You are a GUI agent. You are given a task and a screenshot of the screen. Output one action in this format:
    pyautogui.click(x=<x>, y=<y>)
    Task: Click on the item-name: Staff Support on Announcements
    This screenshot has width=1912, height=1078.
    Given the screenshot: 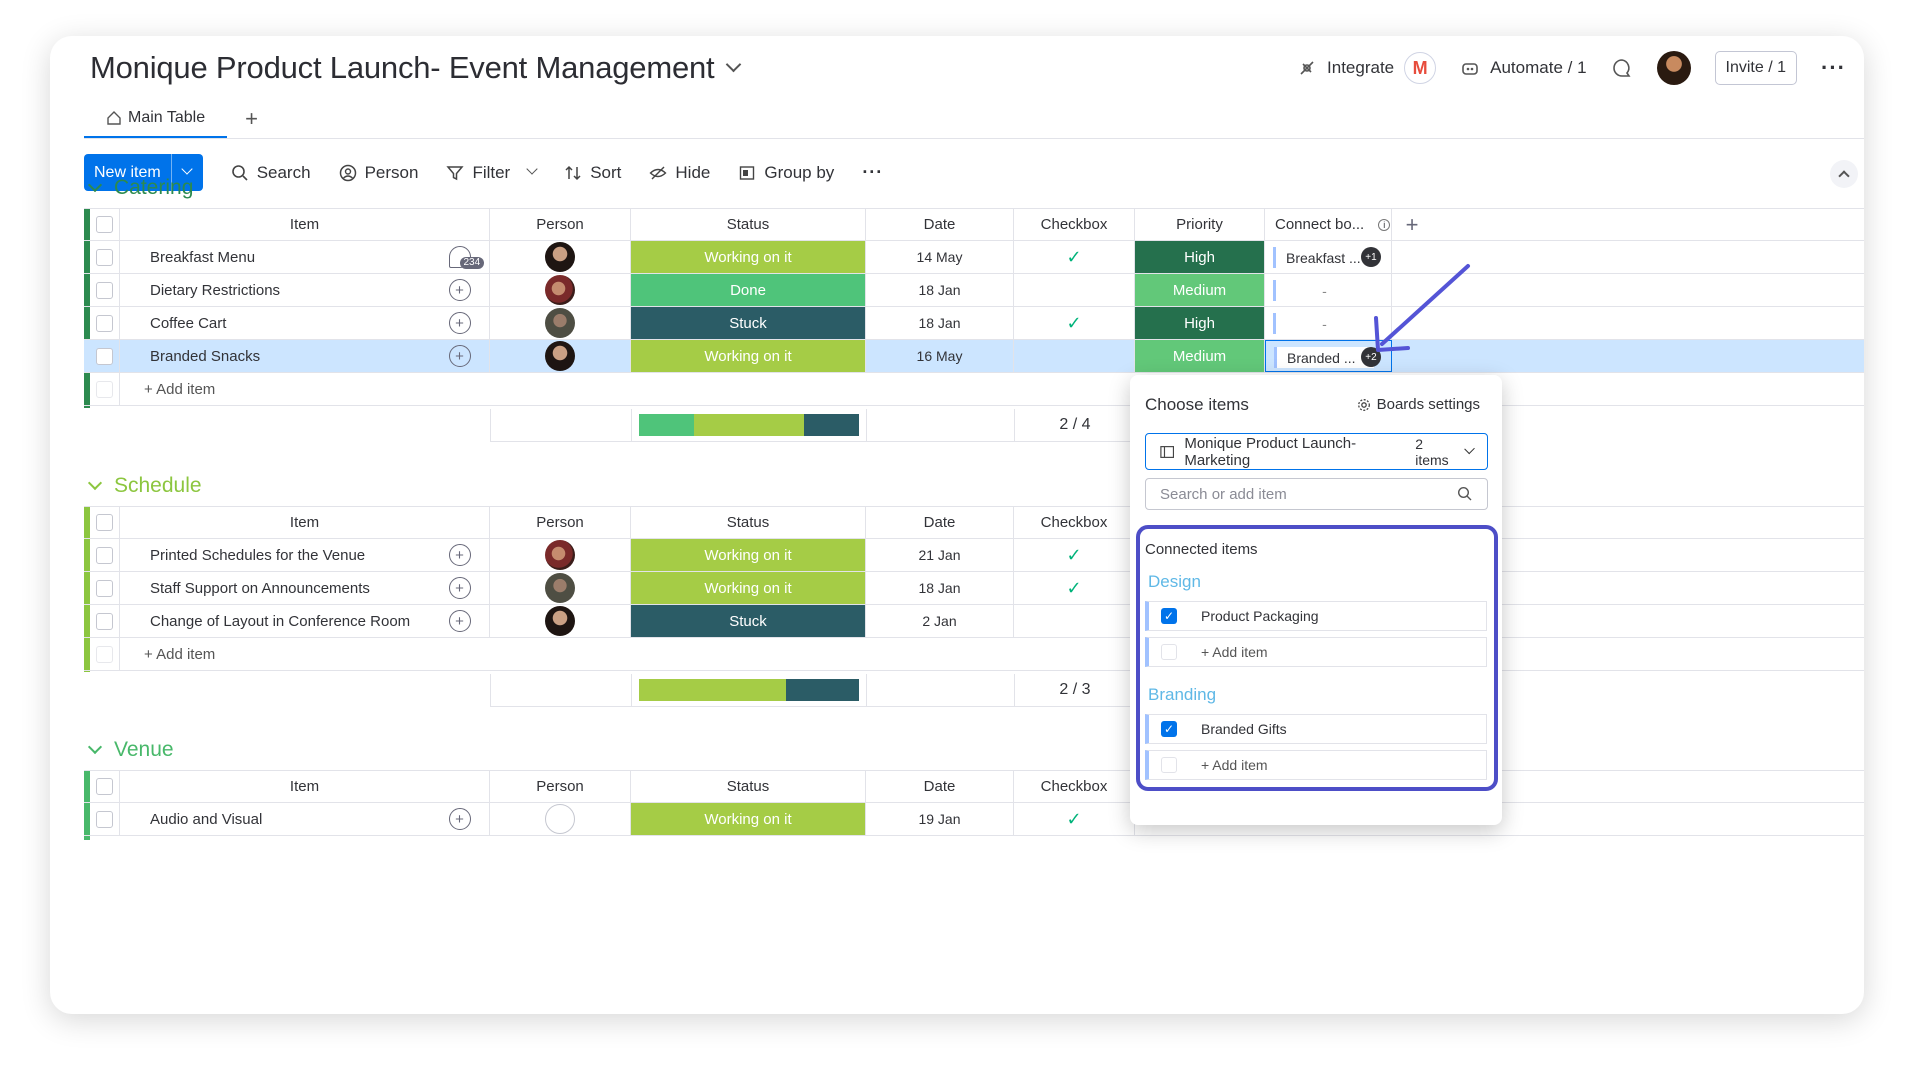 What is the action you would take?
    pyautogui.click(x=275, y=588)
    